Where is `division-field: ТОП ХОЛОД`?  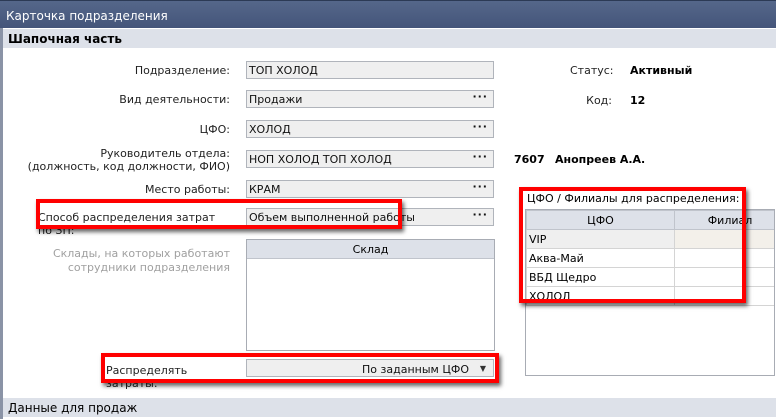 division-field: ТОП ХОЛОД is located at coordinates (370, 70).